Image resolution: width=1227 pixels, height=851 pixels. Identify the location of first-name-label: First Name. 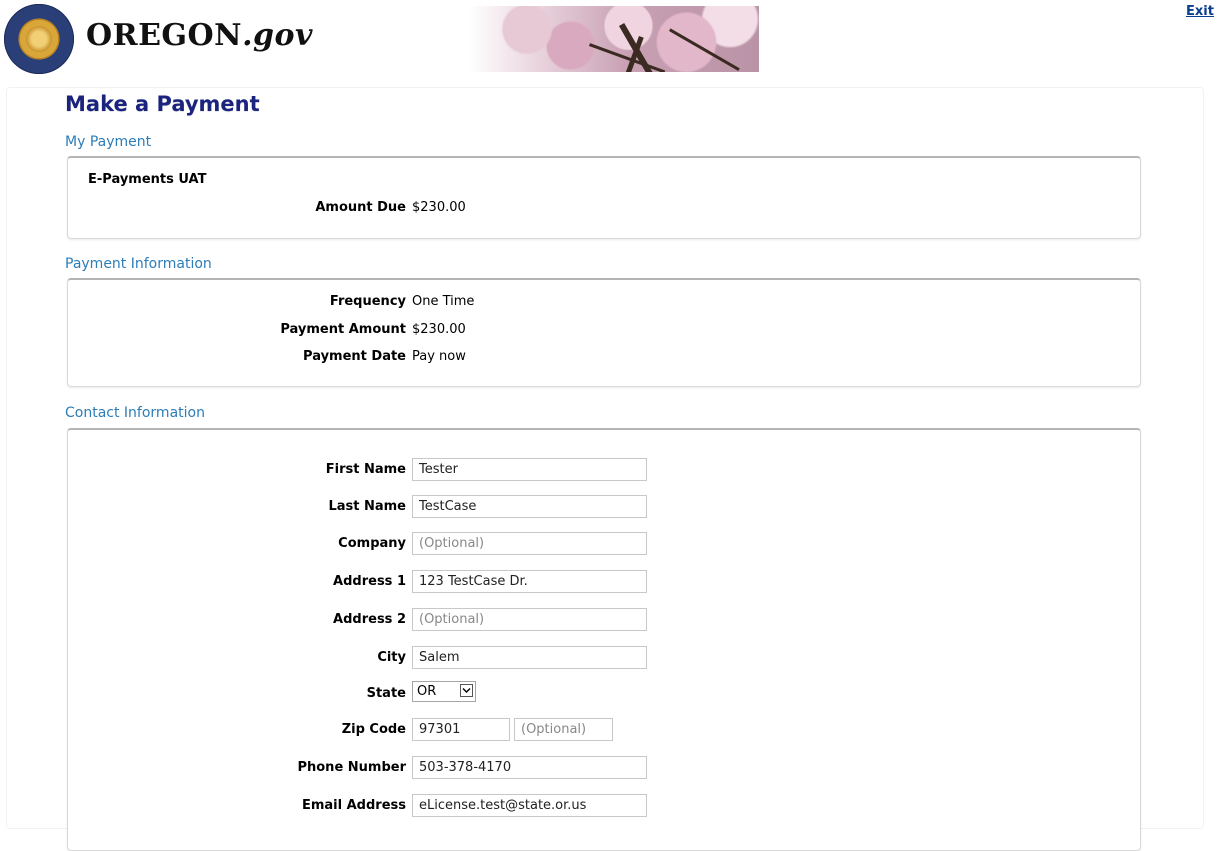
(365, 469).